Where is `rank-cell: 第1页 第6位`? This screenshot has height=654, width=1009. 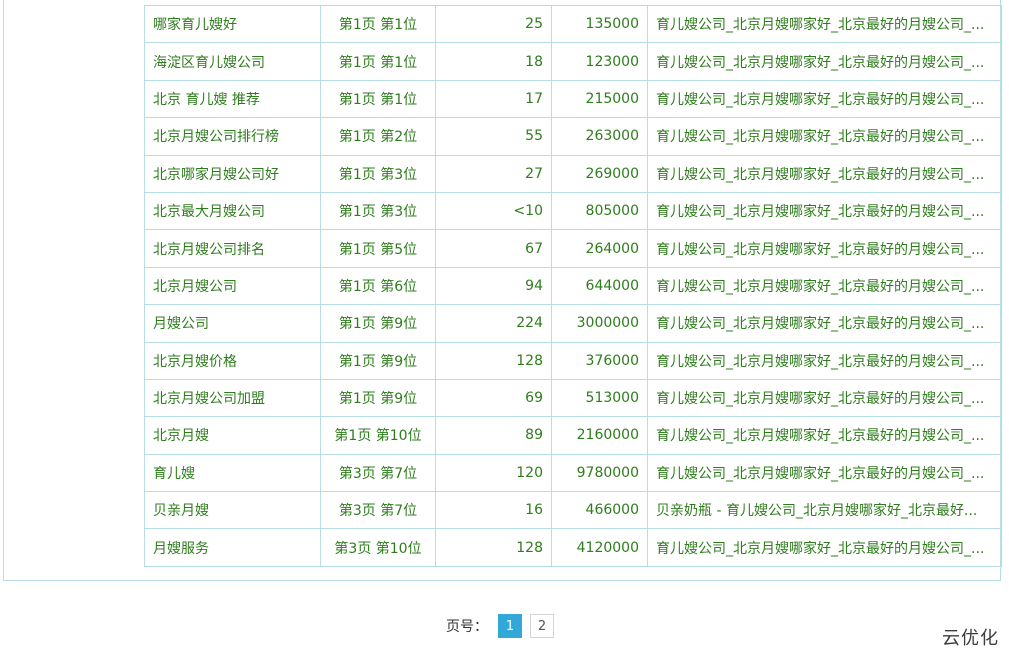
rank-cell: 第1页 第6位 is located at coordinates (378, 286).